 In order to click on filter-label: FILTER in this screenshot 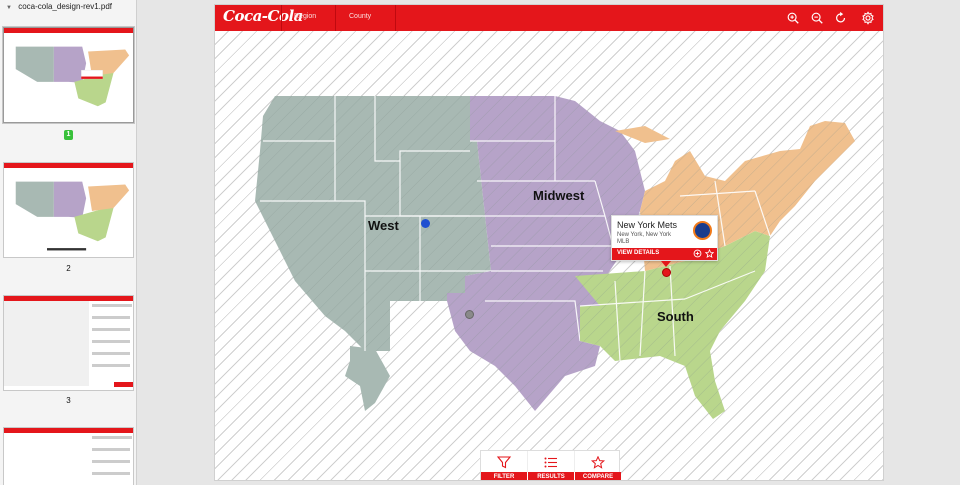, I will do `click(504, 476)`.